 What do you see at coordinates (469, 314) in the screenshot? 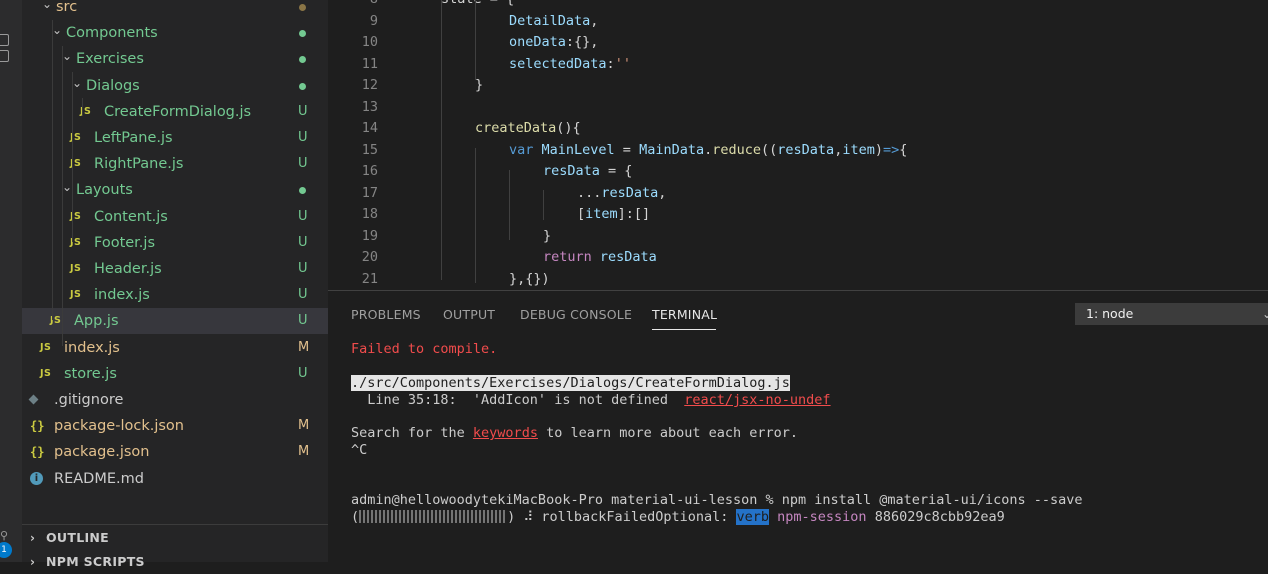
I see `tab-output: OUTPUT` at bounding box center [469, 314].